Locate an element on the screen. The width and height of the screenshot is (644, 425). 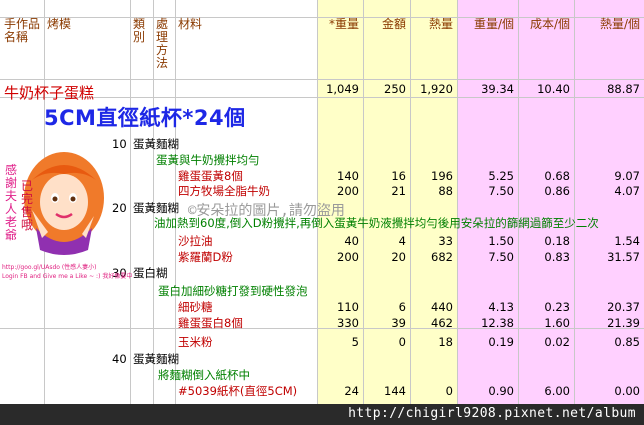
cell-calories-each: 0.85 is located at coordinates (607, 342).